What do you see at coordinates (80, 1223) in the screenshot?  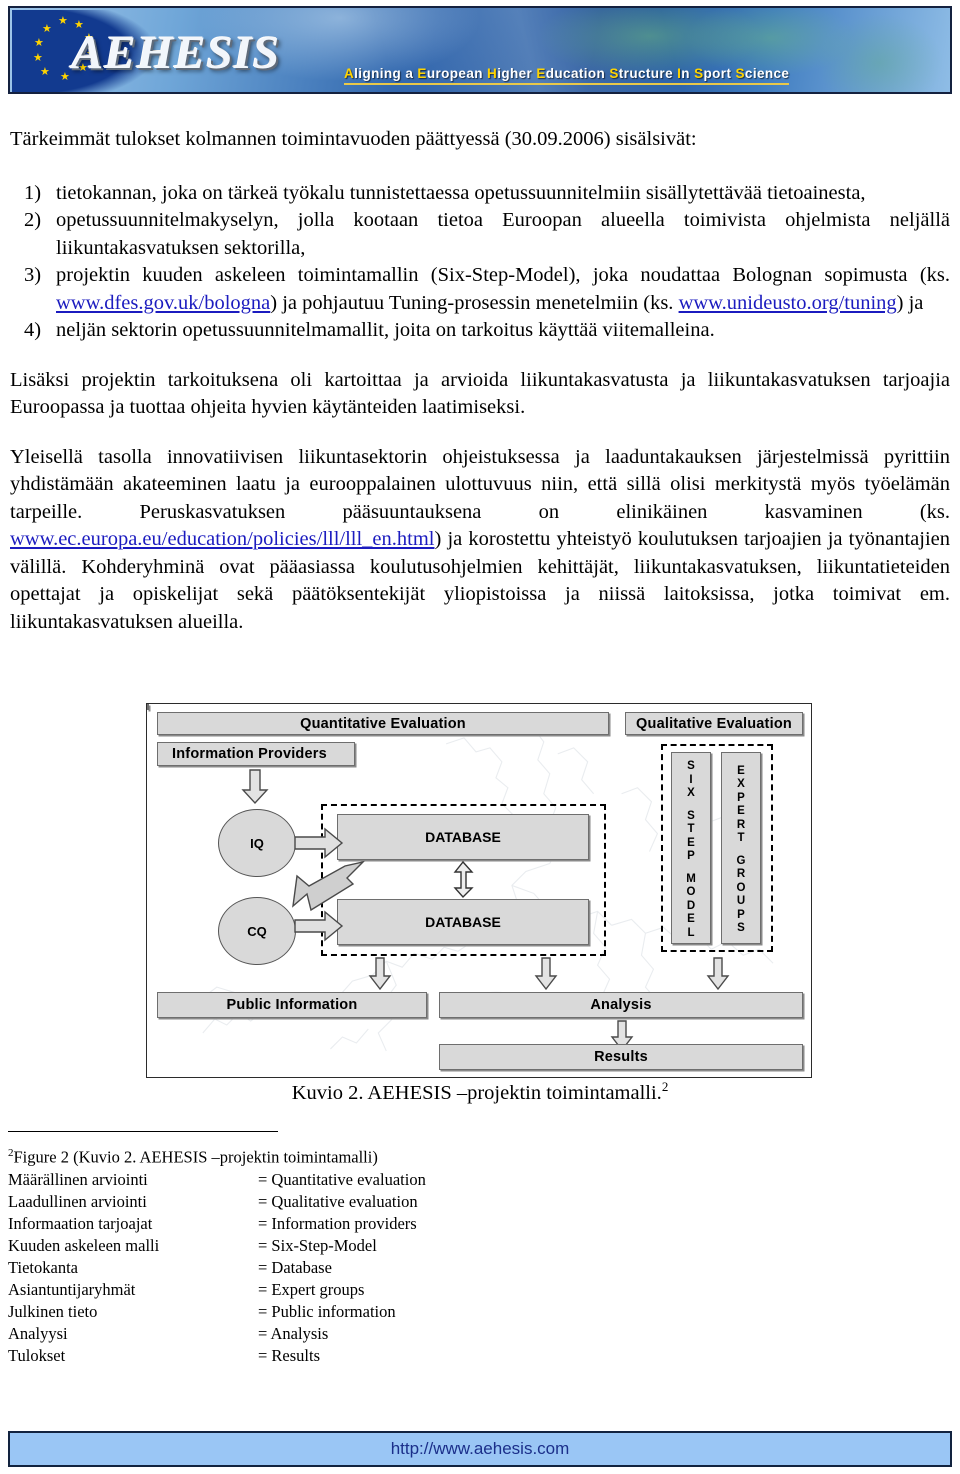 I see `glossary-finnish: Informaation tarjoajat` at bounding box center [80, 1223].